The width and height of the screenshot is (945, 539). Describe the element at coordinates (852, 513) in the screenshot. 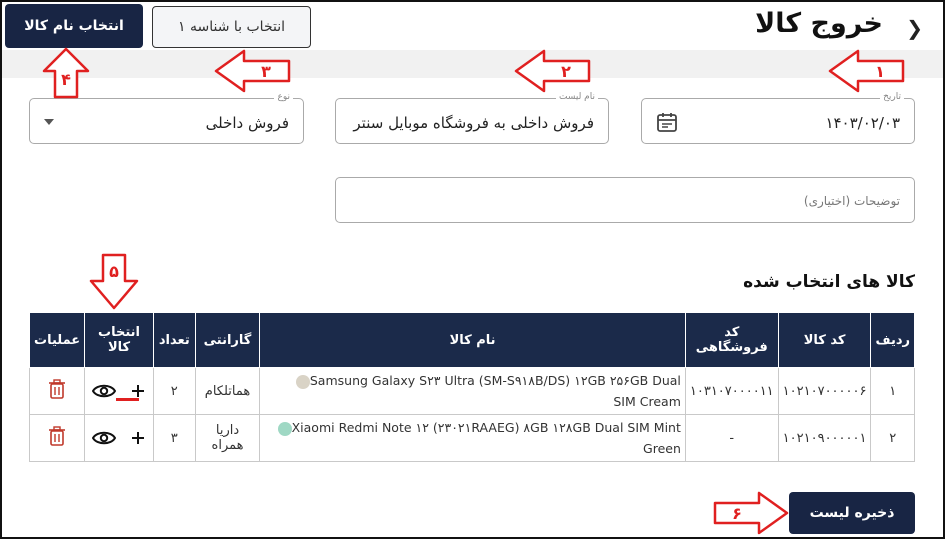

I see `save-list-button: ذخیره لیست` at that location.